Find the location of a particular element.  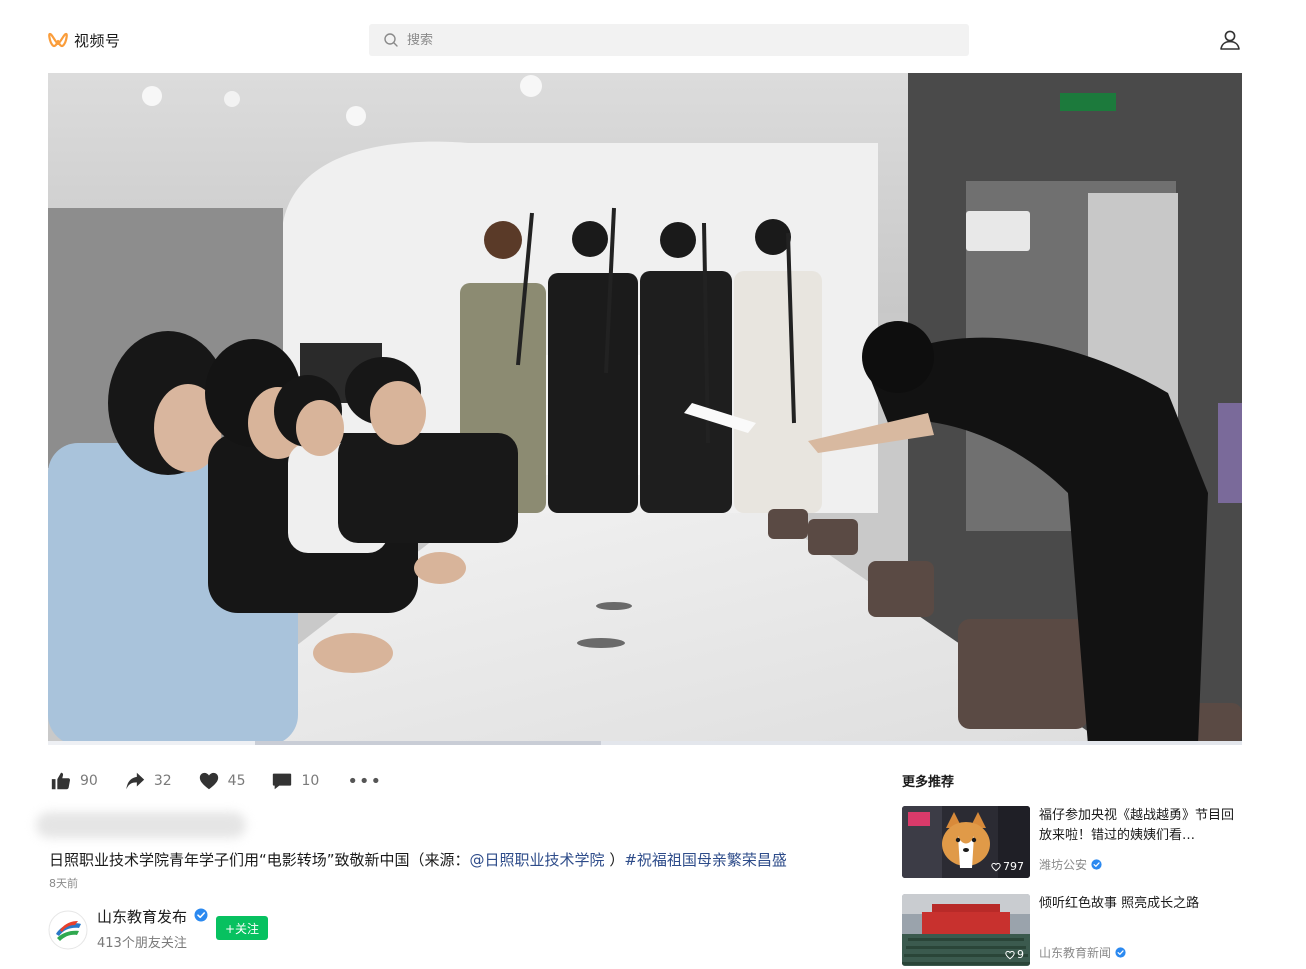

search-icon is located at coordinates (391, 40).